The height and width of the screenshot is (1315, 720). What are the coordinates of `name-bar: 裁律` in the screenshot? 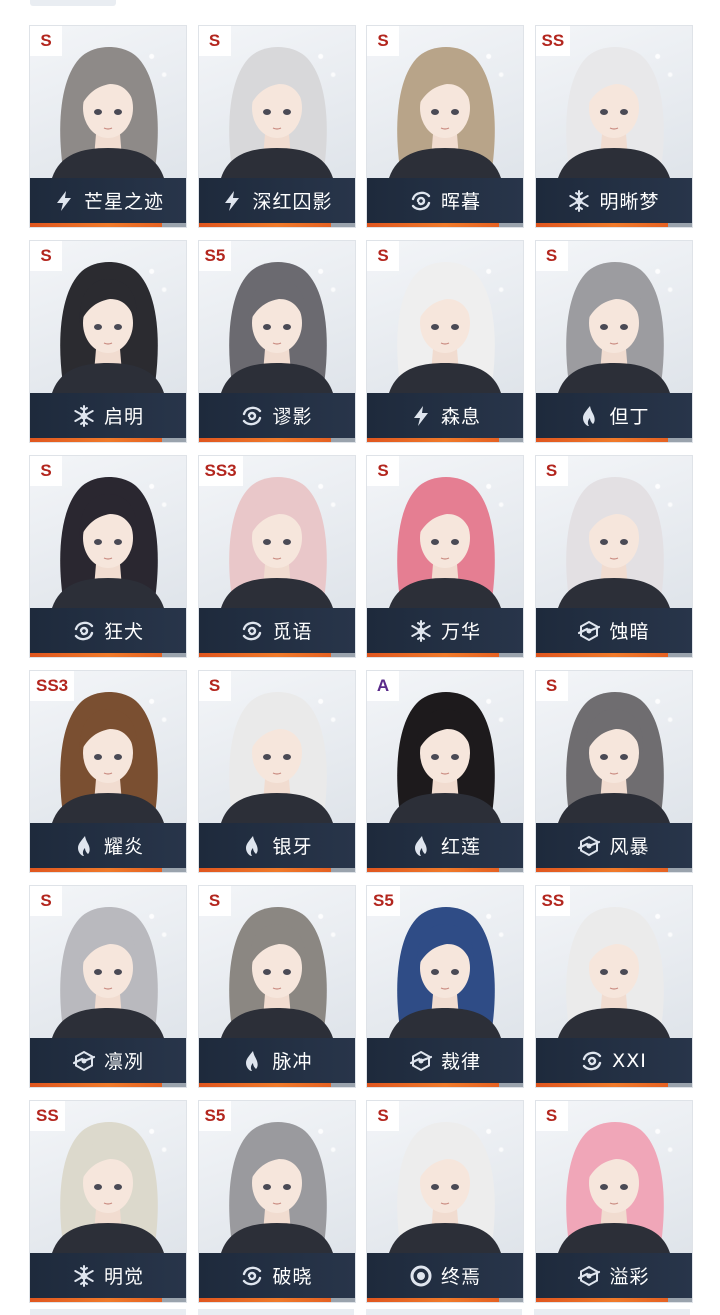 It's located at (445, 1060).